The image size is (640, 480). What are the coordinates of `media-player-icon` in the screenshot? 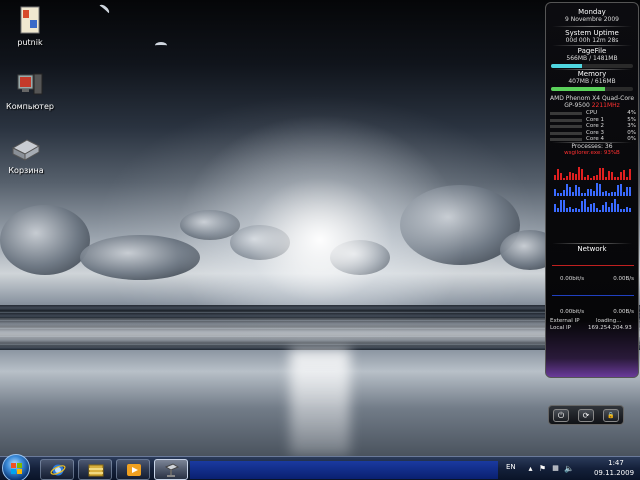 It's located at (134, 470).